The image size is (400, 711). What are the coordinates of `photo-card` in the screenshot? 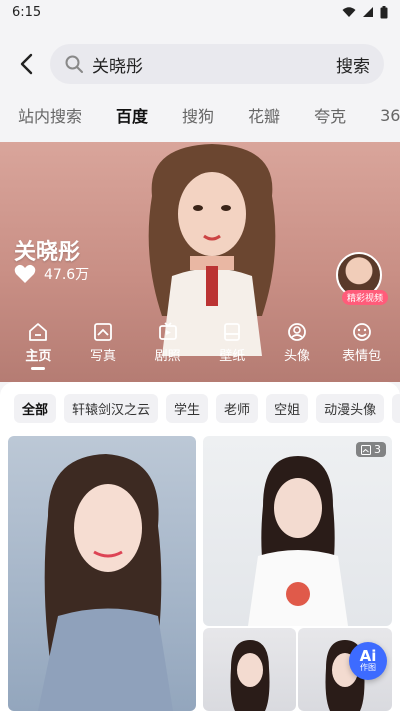 It's located at (249, 669).